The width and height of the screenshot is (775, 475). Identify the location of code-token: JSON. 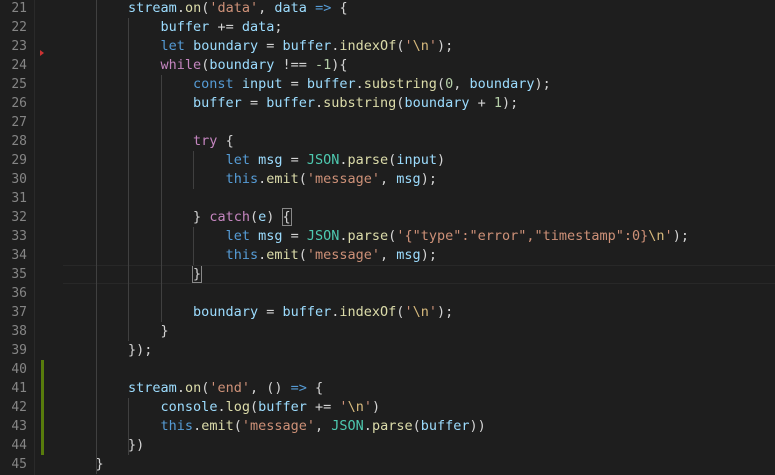
(323, 160).